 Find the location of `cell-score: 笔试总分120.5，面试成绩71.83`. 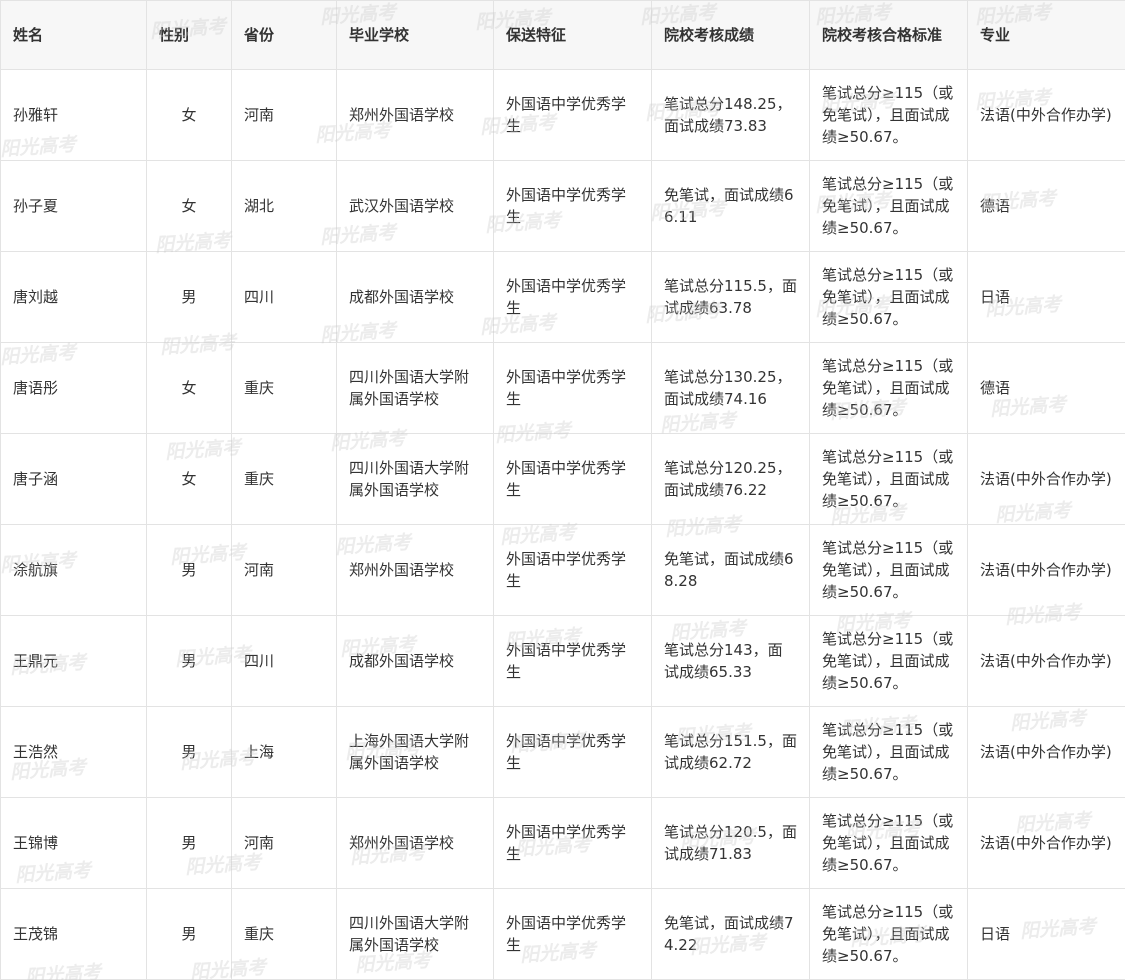

cell-score: 笔试总分120.5，面试成绩71.83 is located at coordinates (730, 843).